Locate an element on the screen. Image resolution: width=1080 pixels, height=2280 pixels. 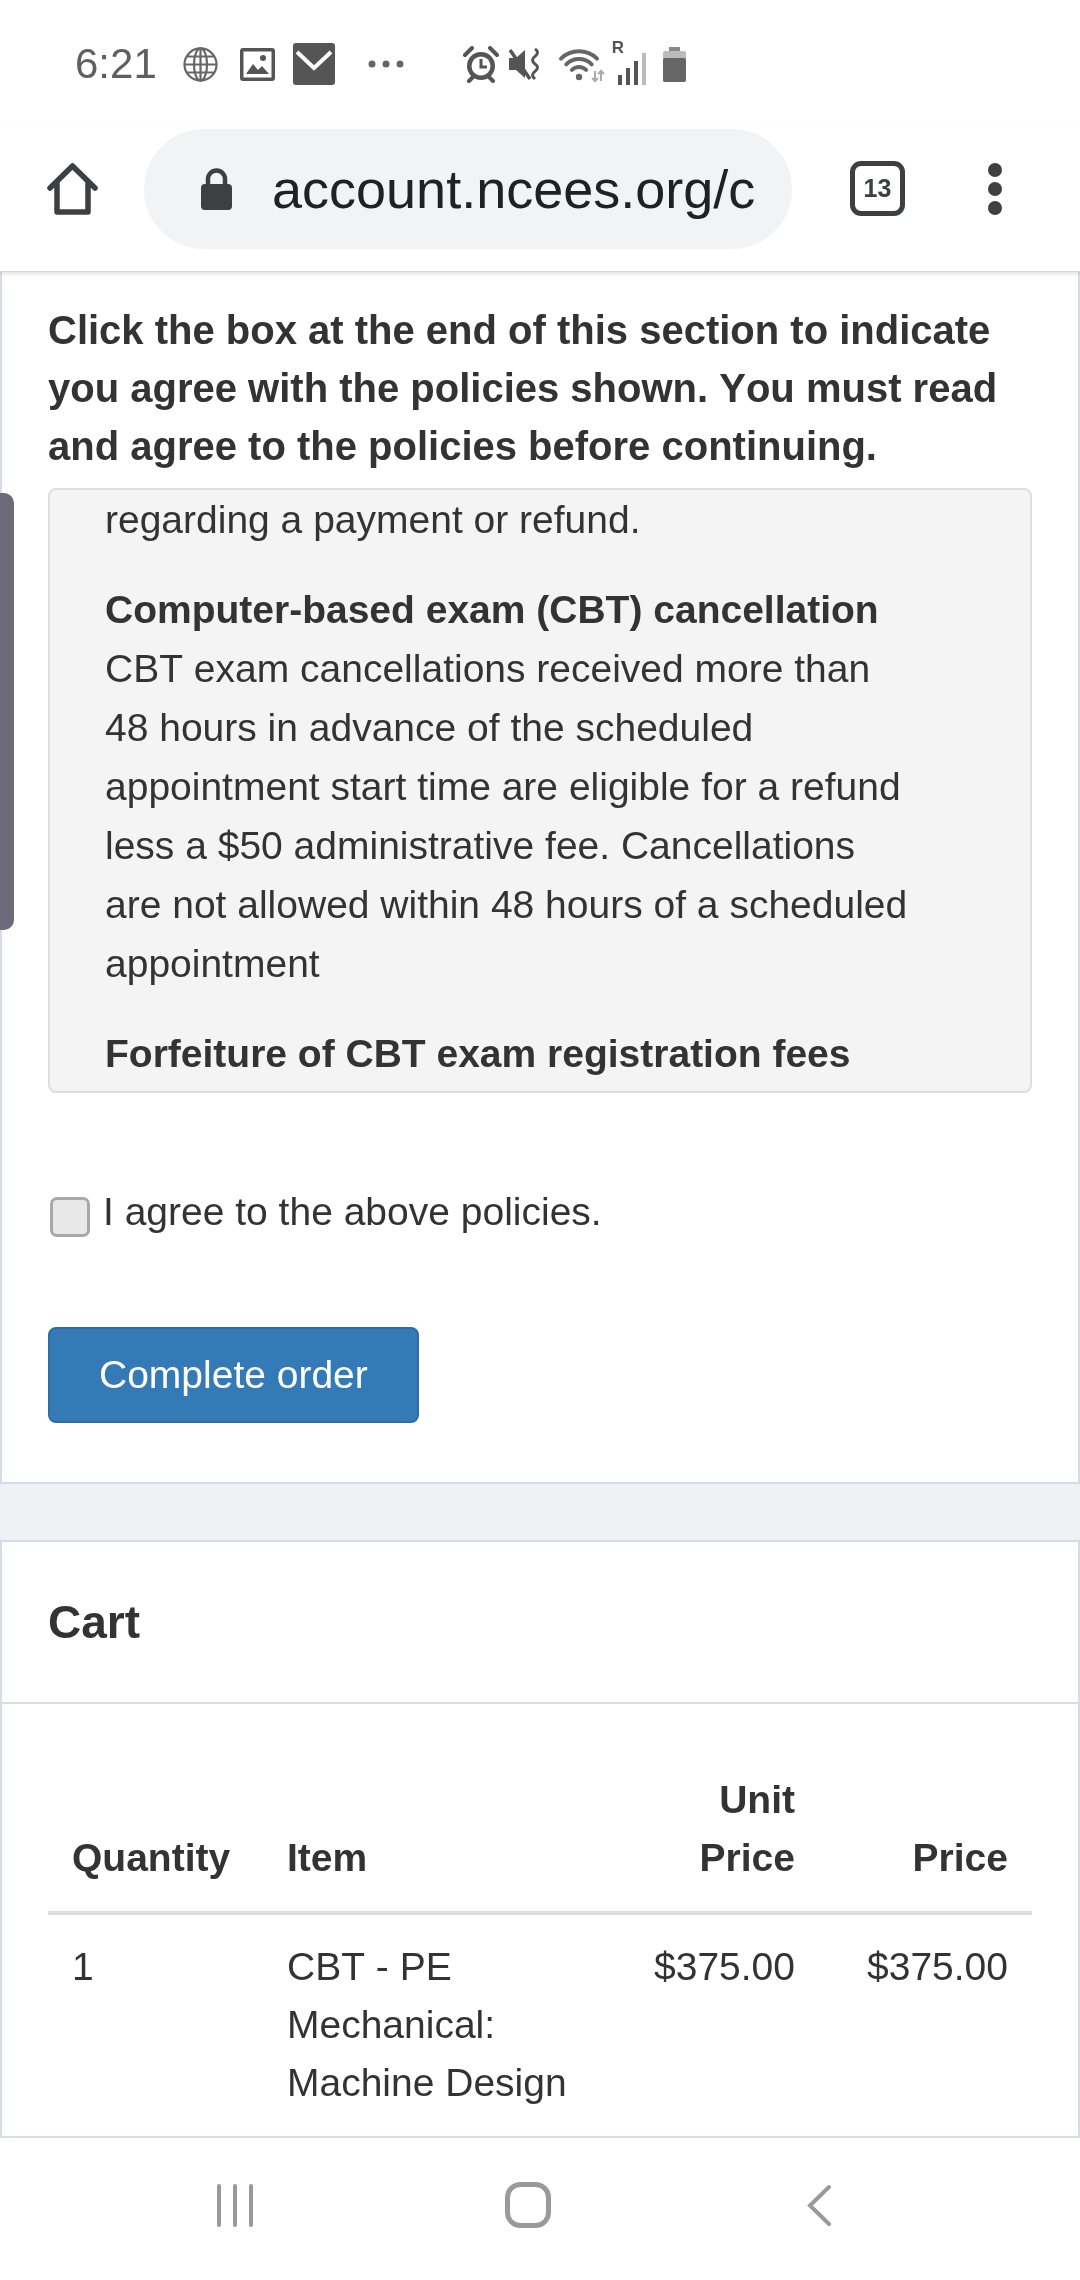
table-cell: CBT - PE Mechanical: Machine Design is located at coordinates (442, 2024).